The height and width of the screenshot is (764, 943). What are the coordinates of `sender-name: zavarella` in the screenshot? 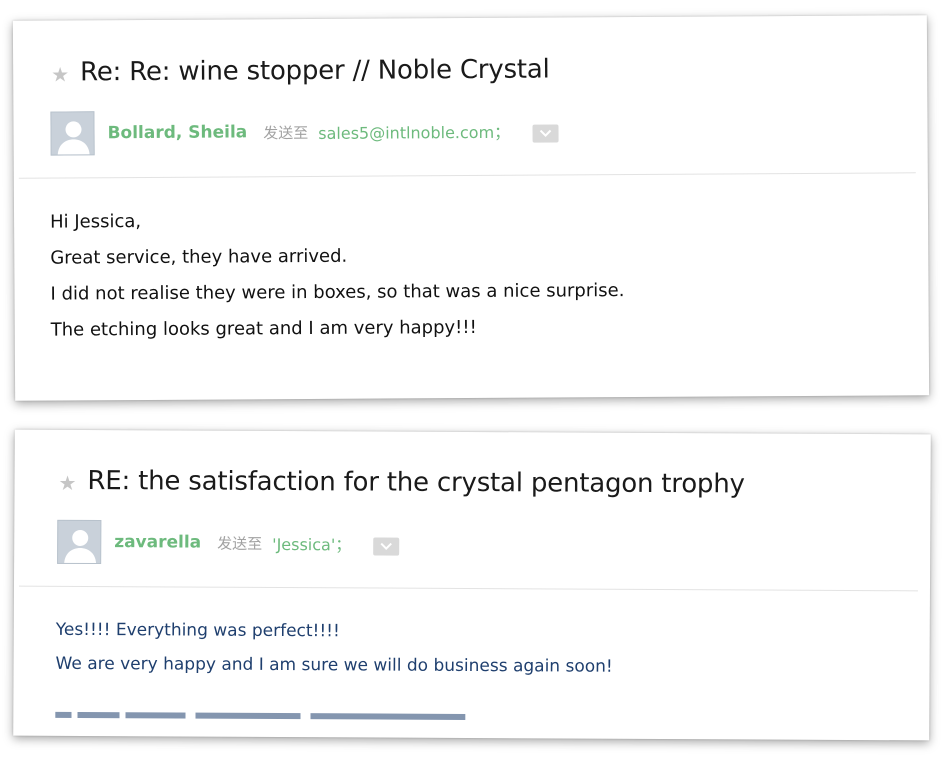 It's located at (157, 542).